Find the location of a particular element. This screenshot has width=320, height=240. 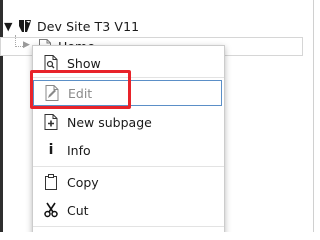

menu-item-edit: Edit is located at coordinates (127, 93).